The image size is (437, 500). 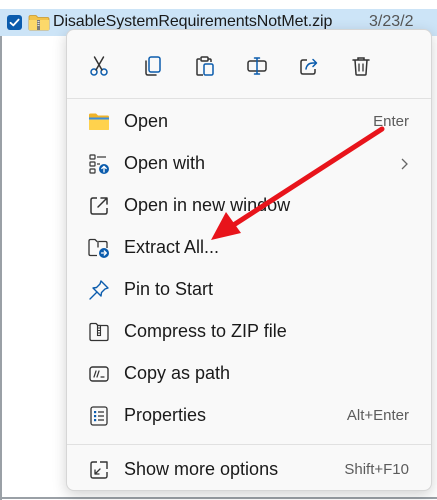 What do you see at coordinates (205, 331) in the screenshot?
I see `menu-item-label: Compress to ZIP file` at bounding box center [205, 331].